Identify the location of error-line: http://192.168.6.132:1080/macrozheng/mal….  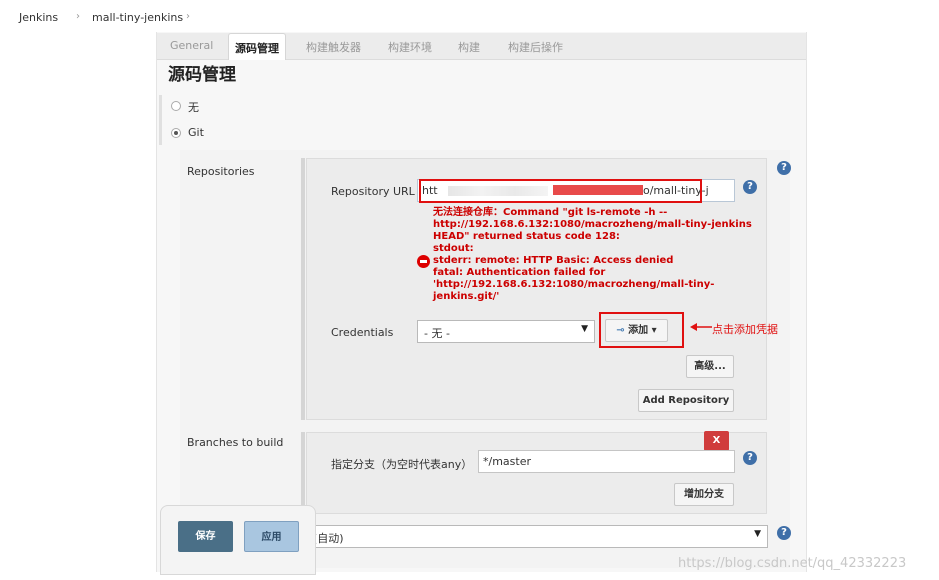
(592, 224).